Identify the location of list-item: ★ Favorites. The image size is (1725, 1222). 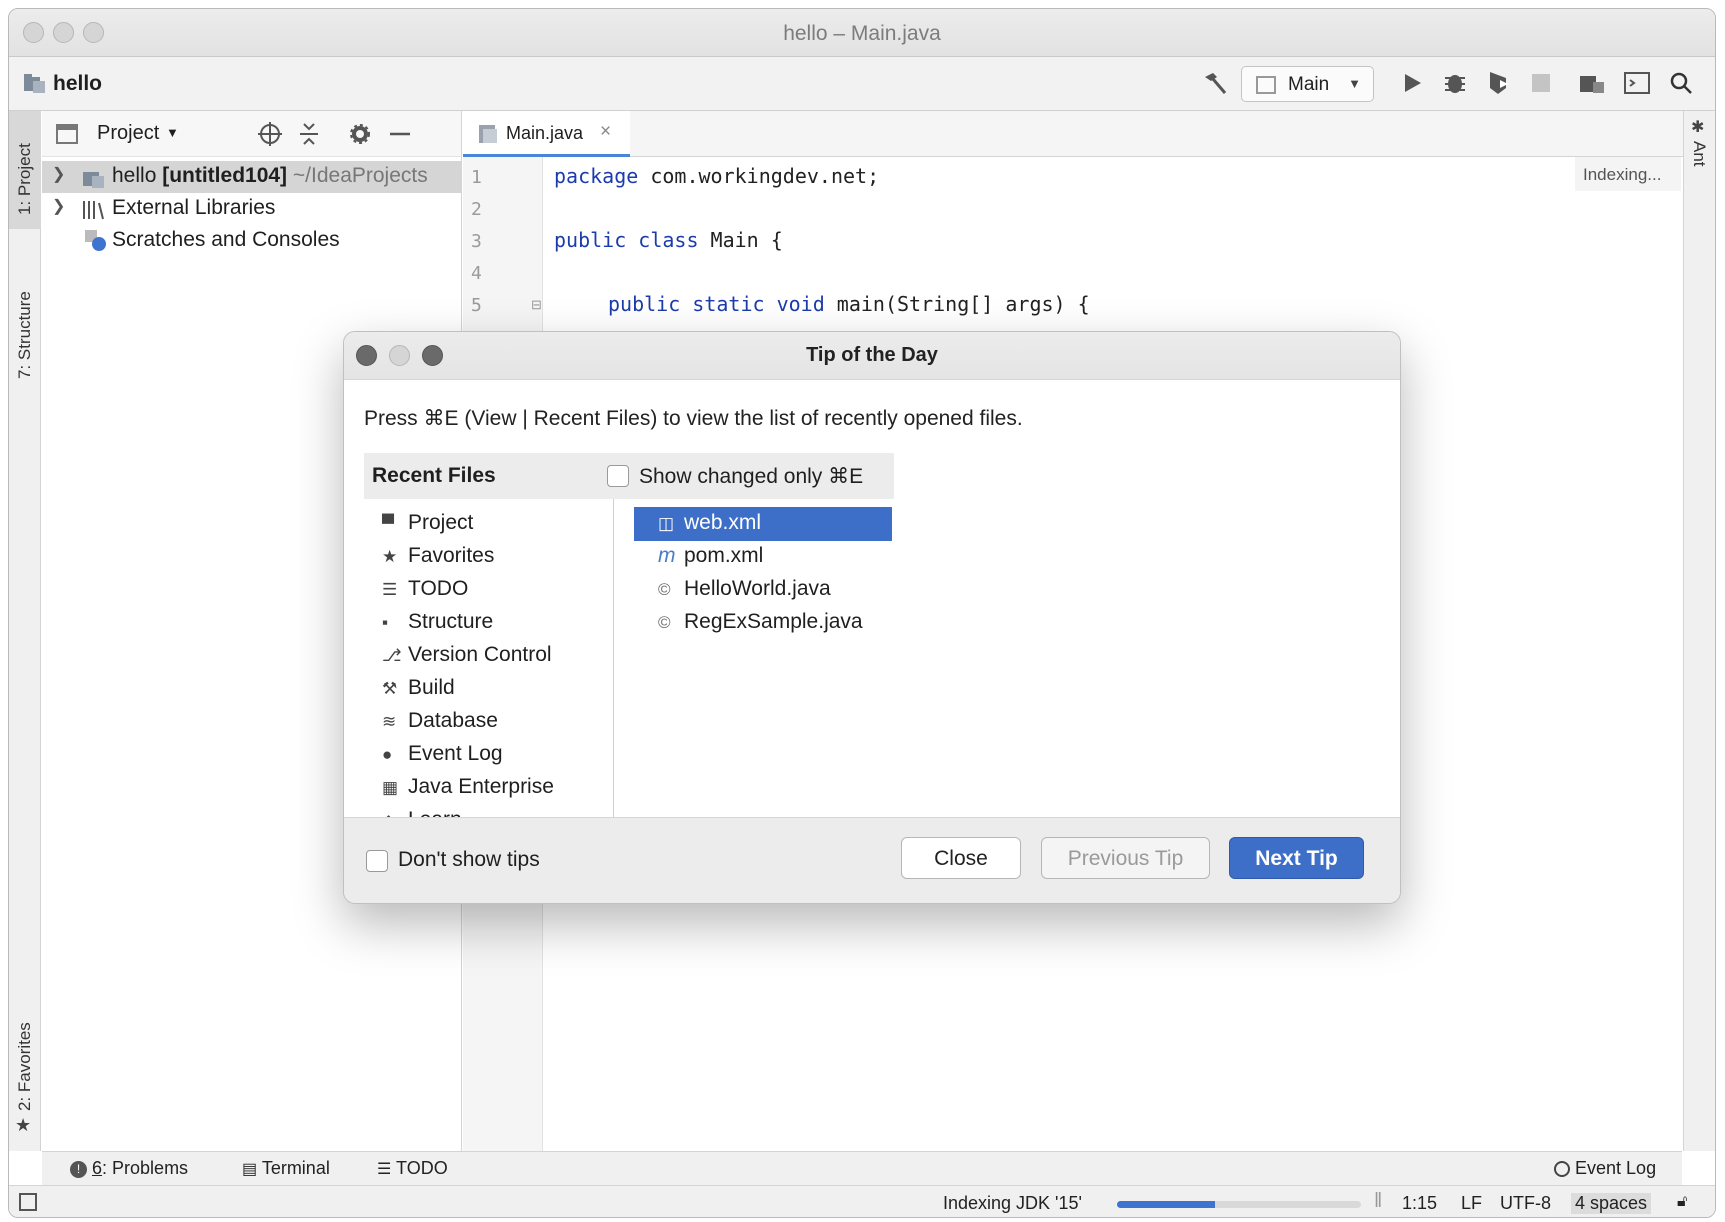
(438, 556).